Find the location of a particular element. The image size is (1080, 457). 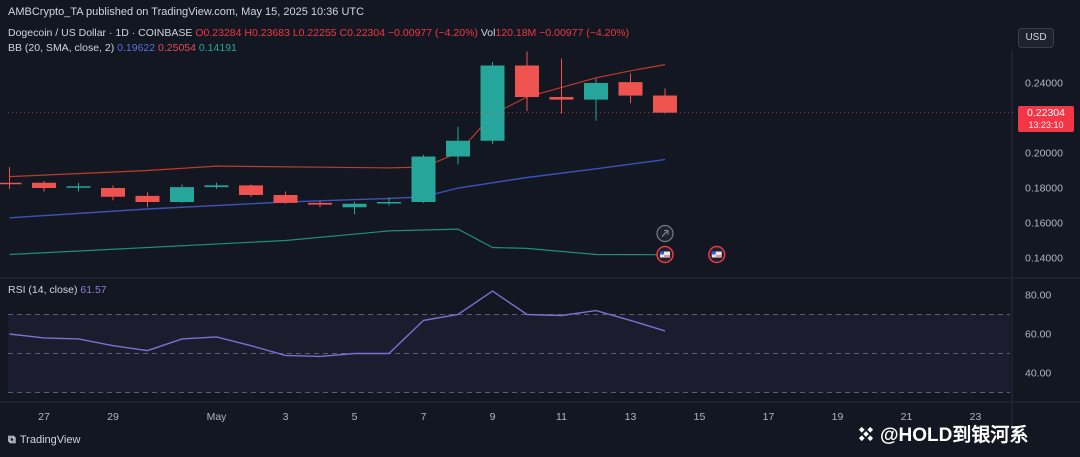

tradingview-logo-icon: ⧉ is located at coordinates (12, 440).